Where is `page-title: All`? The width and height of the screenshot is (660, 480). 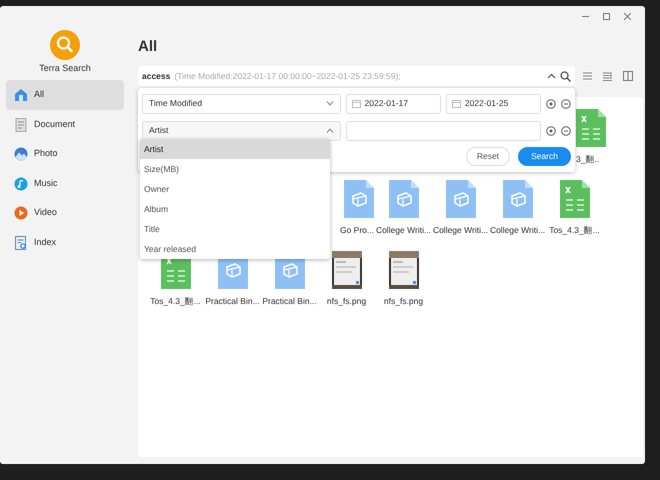
page-title: All is located at coordinates (148, 47).